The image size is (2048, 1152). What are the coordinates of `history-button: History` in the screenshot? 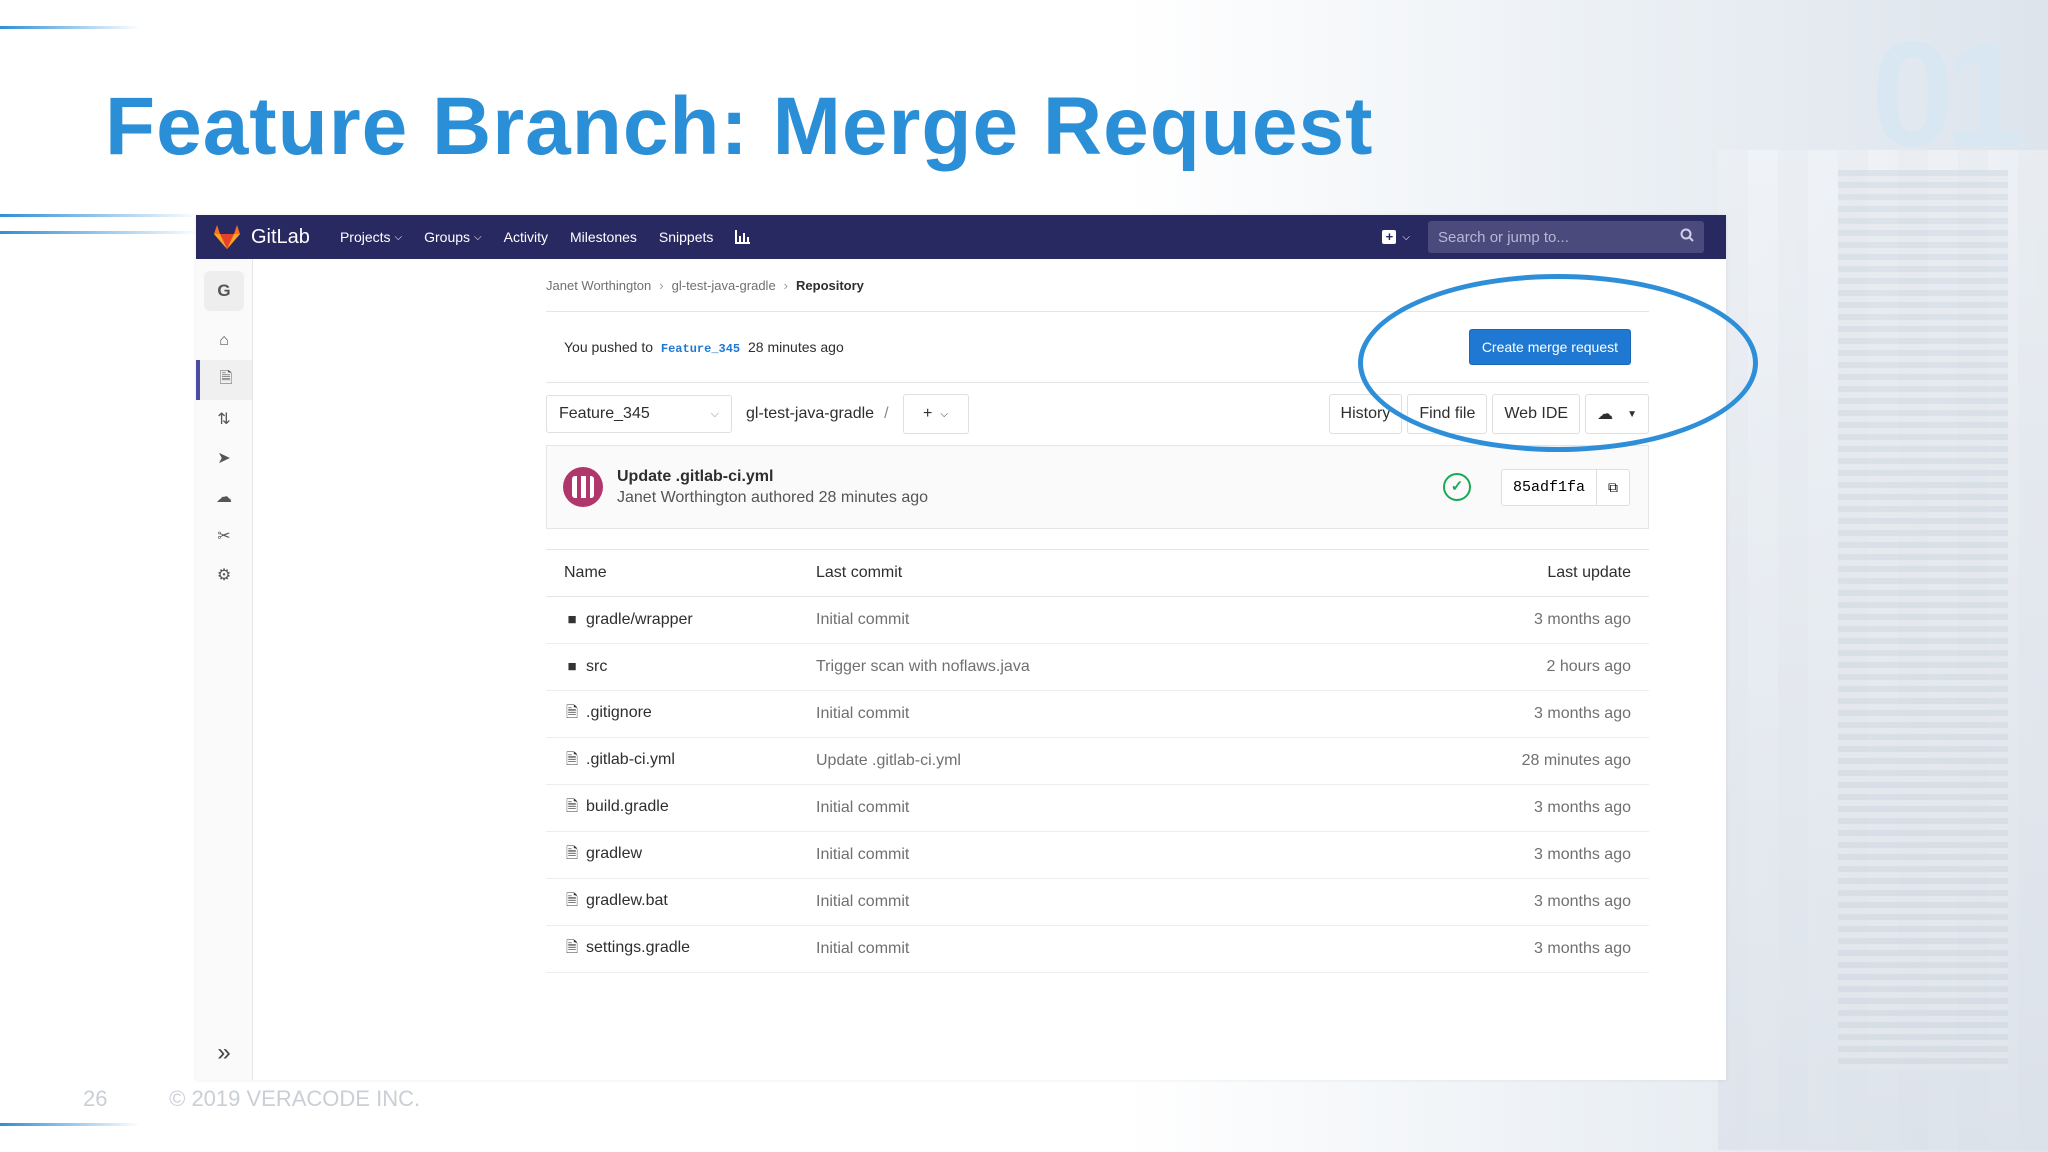 It's located at (1365, 414).